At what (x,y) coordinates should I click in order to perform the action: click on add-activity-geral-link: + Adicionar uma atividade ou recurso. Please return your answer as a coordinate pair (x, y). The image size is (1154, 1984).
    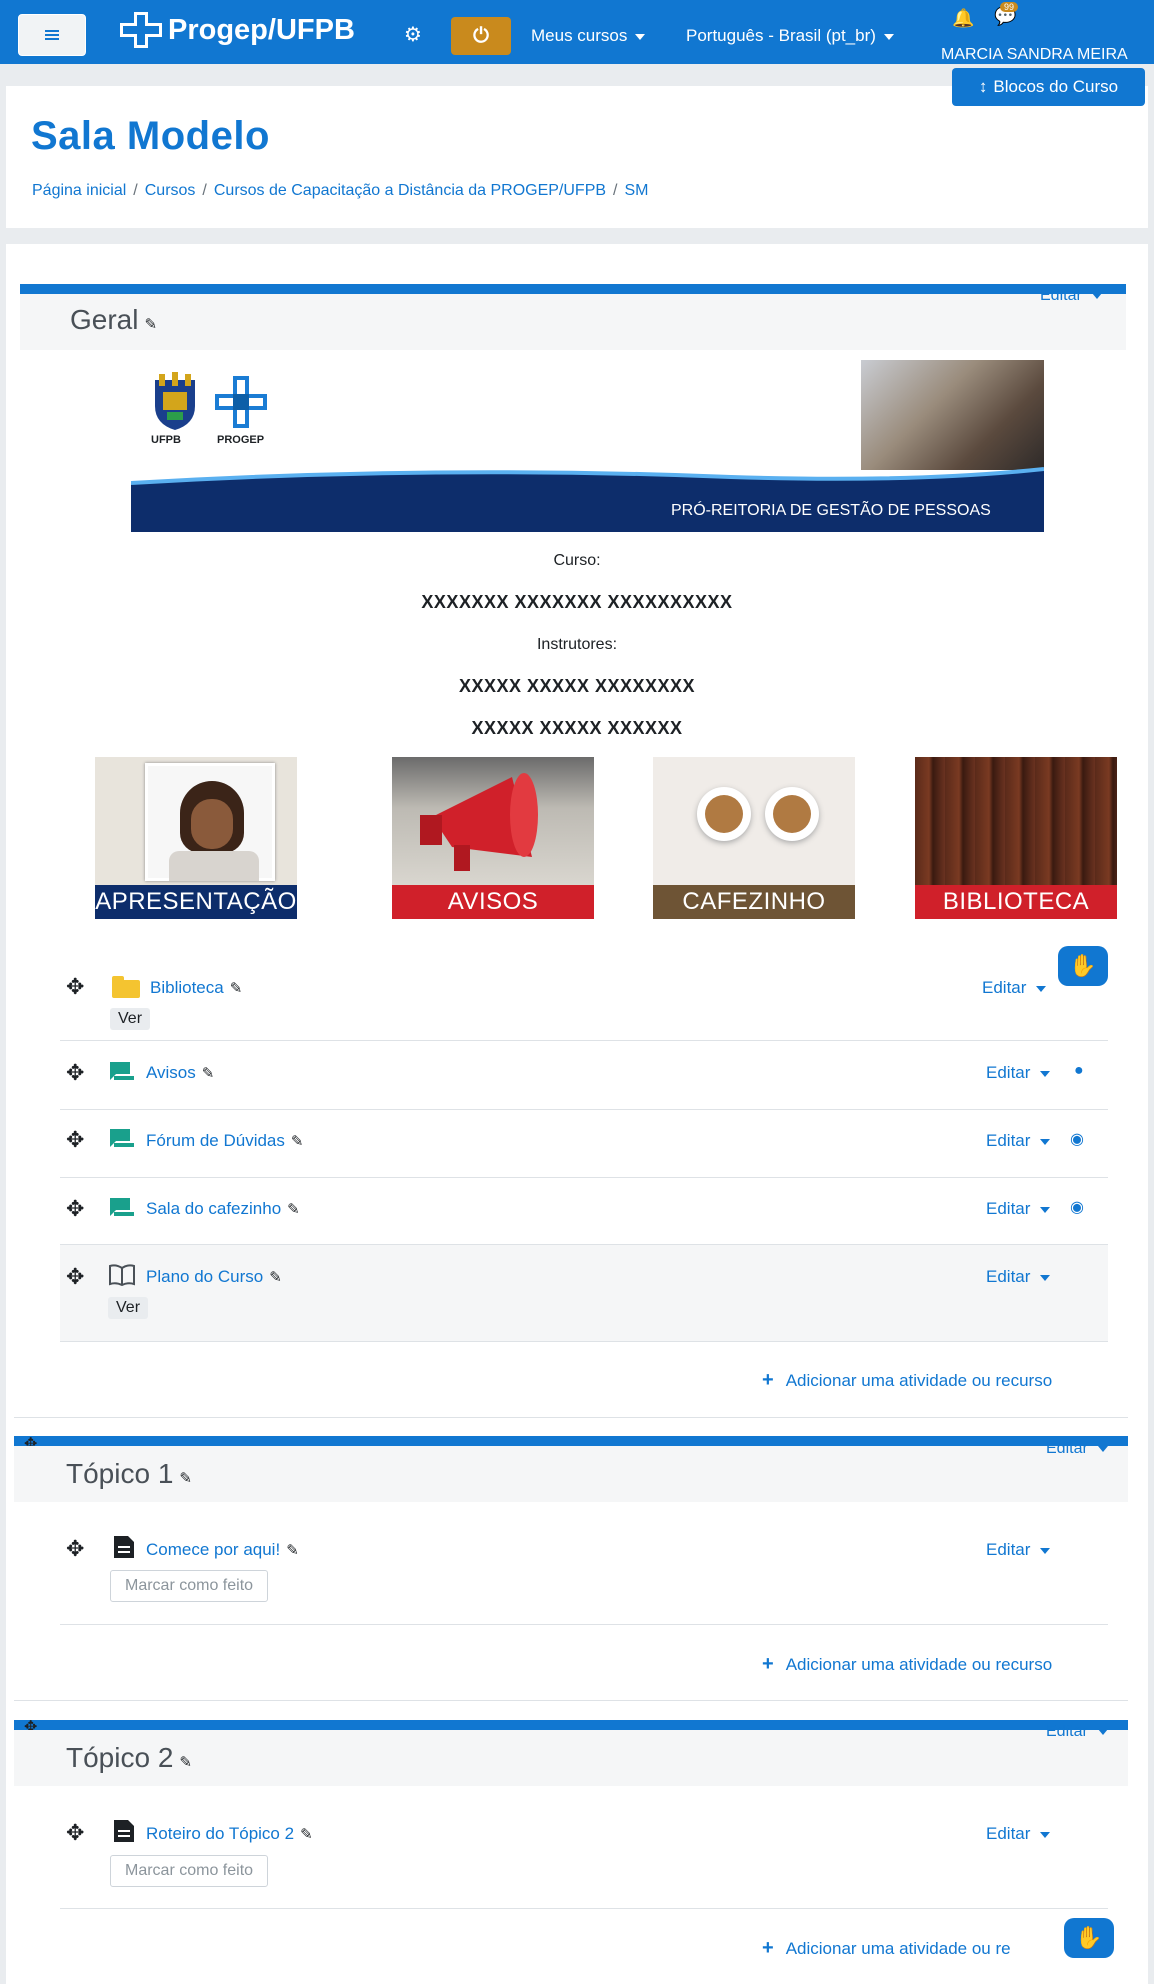
    Looking at the image, I should click on (907, 1380).